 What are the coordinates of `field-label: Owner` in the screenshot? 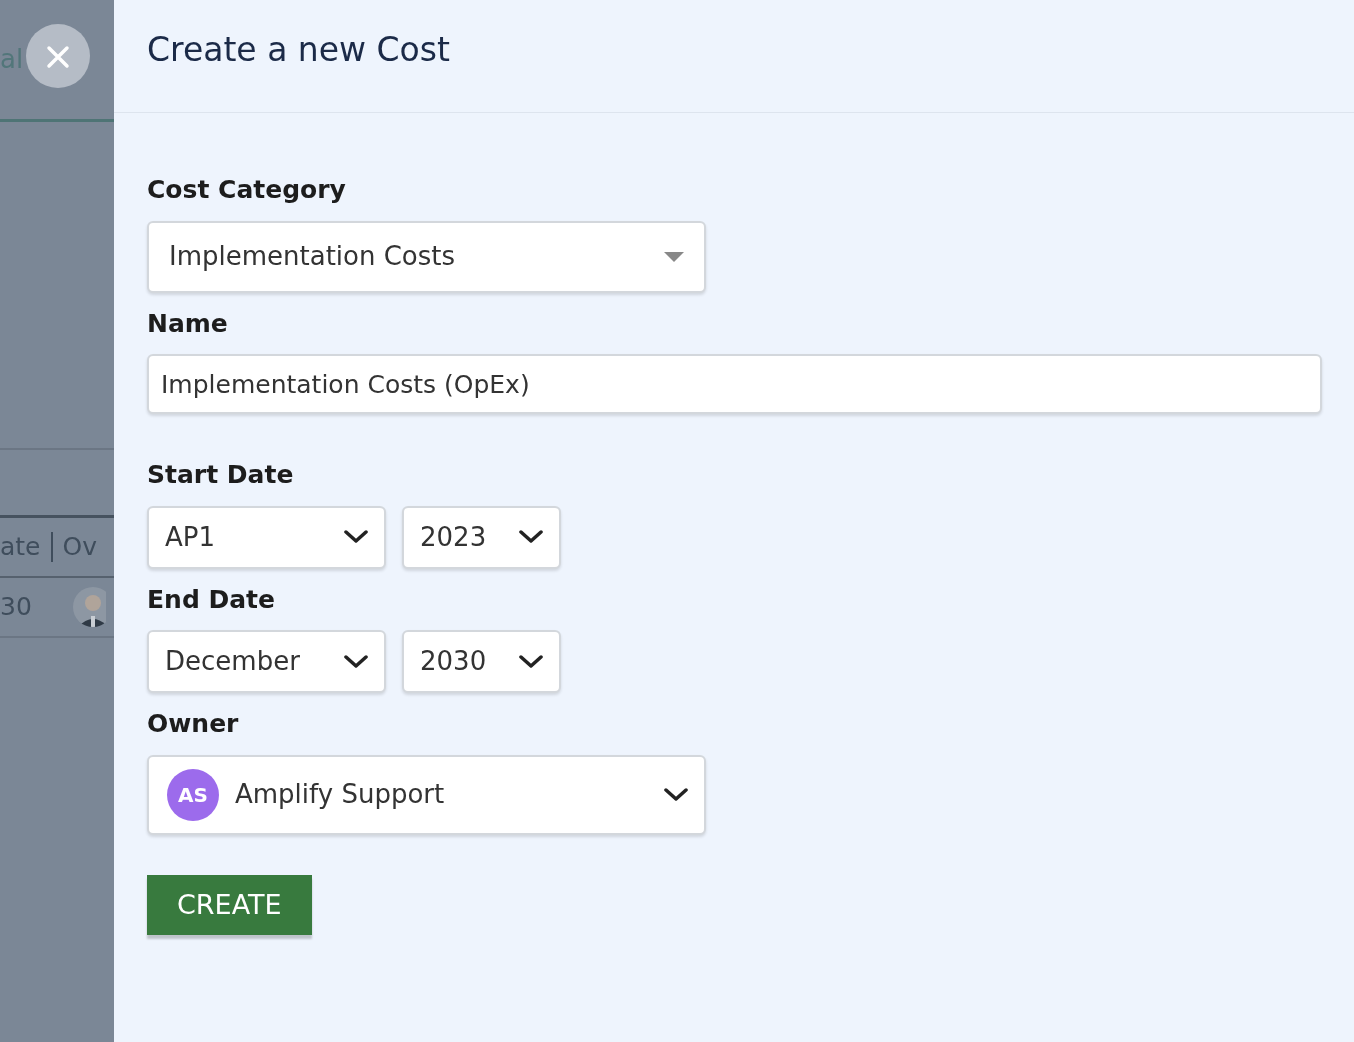 It's located at (193, 724).